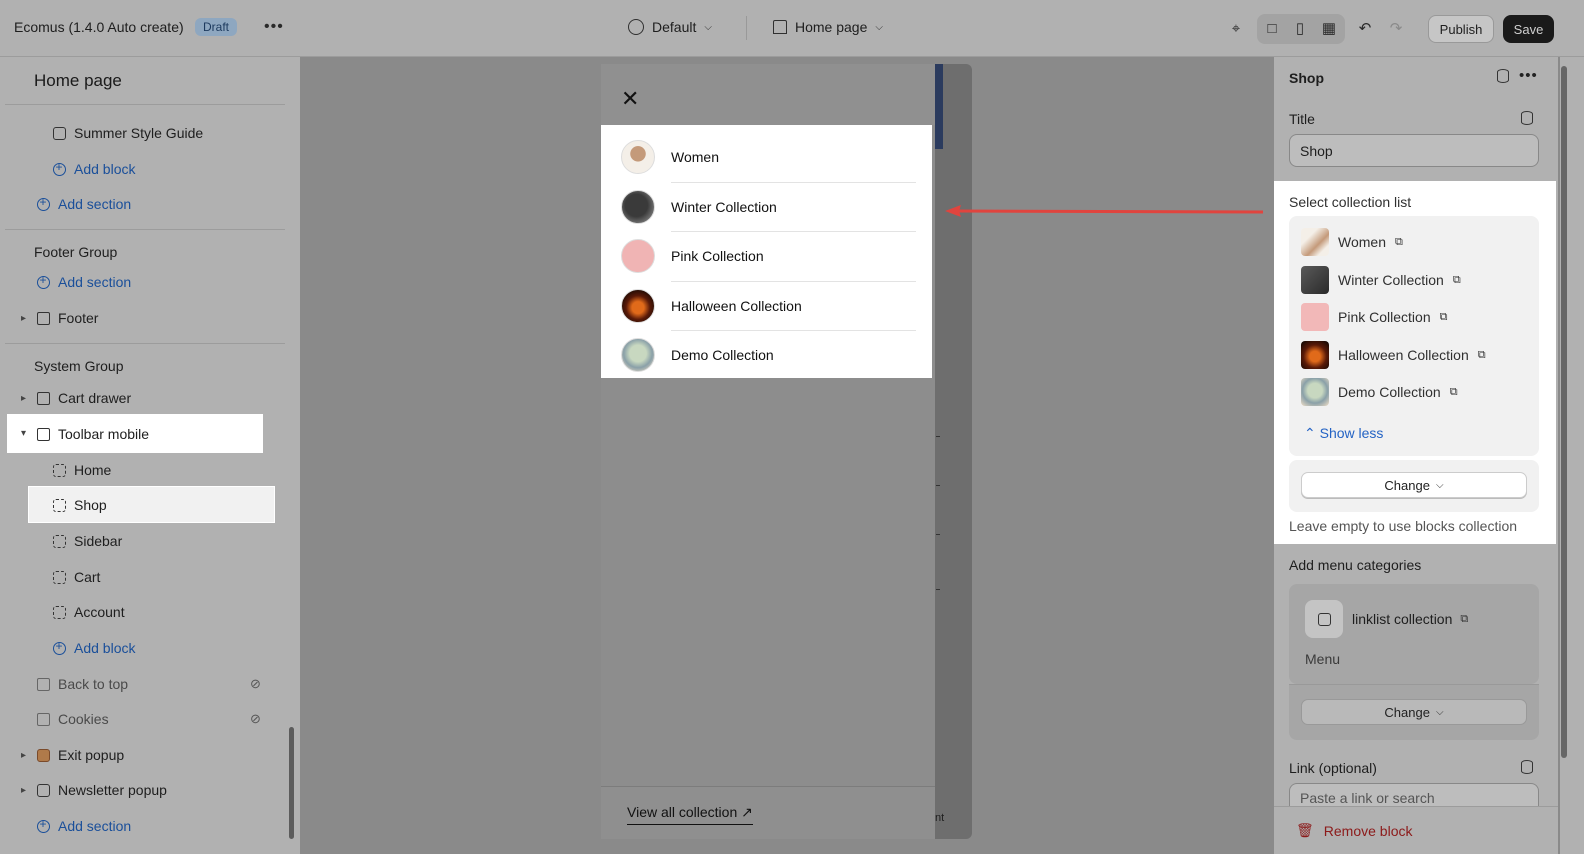 The width and height of the screenshot is (1584, 854). Describe the element at coordinates (128, 133) in the screenshot. I see `tree-item-summer-style-guide: Summer Style Guide` at that location.